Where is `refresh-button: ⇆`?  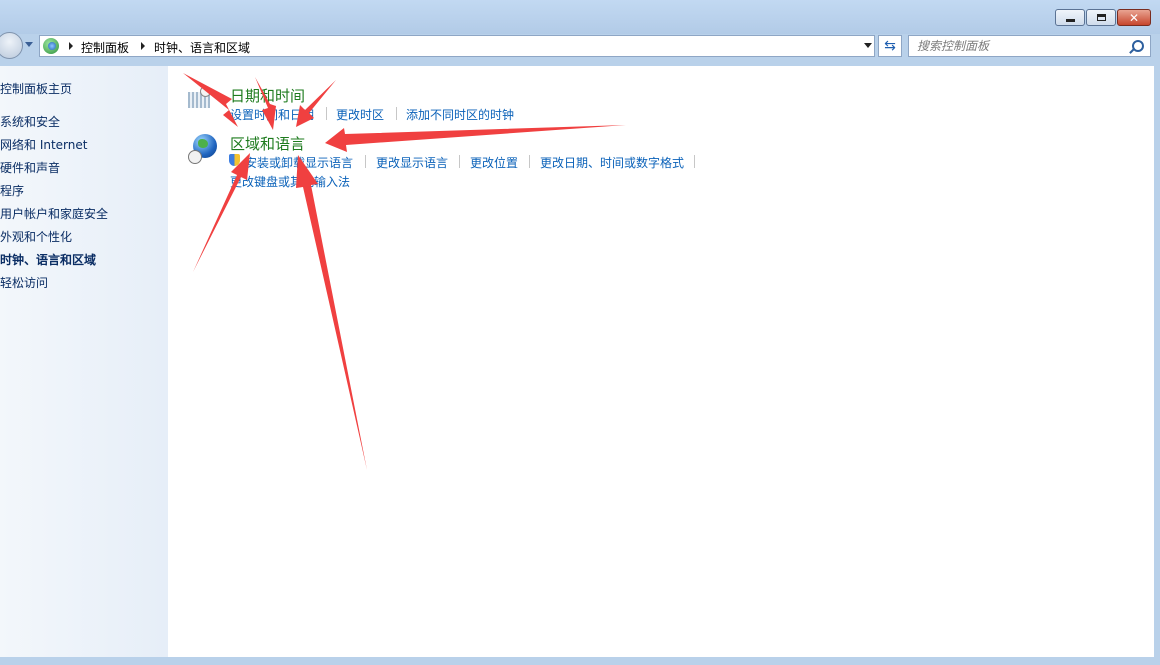
refresh-button: ⇆ is located at coordinates (890, 46).